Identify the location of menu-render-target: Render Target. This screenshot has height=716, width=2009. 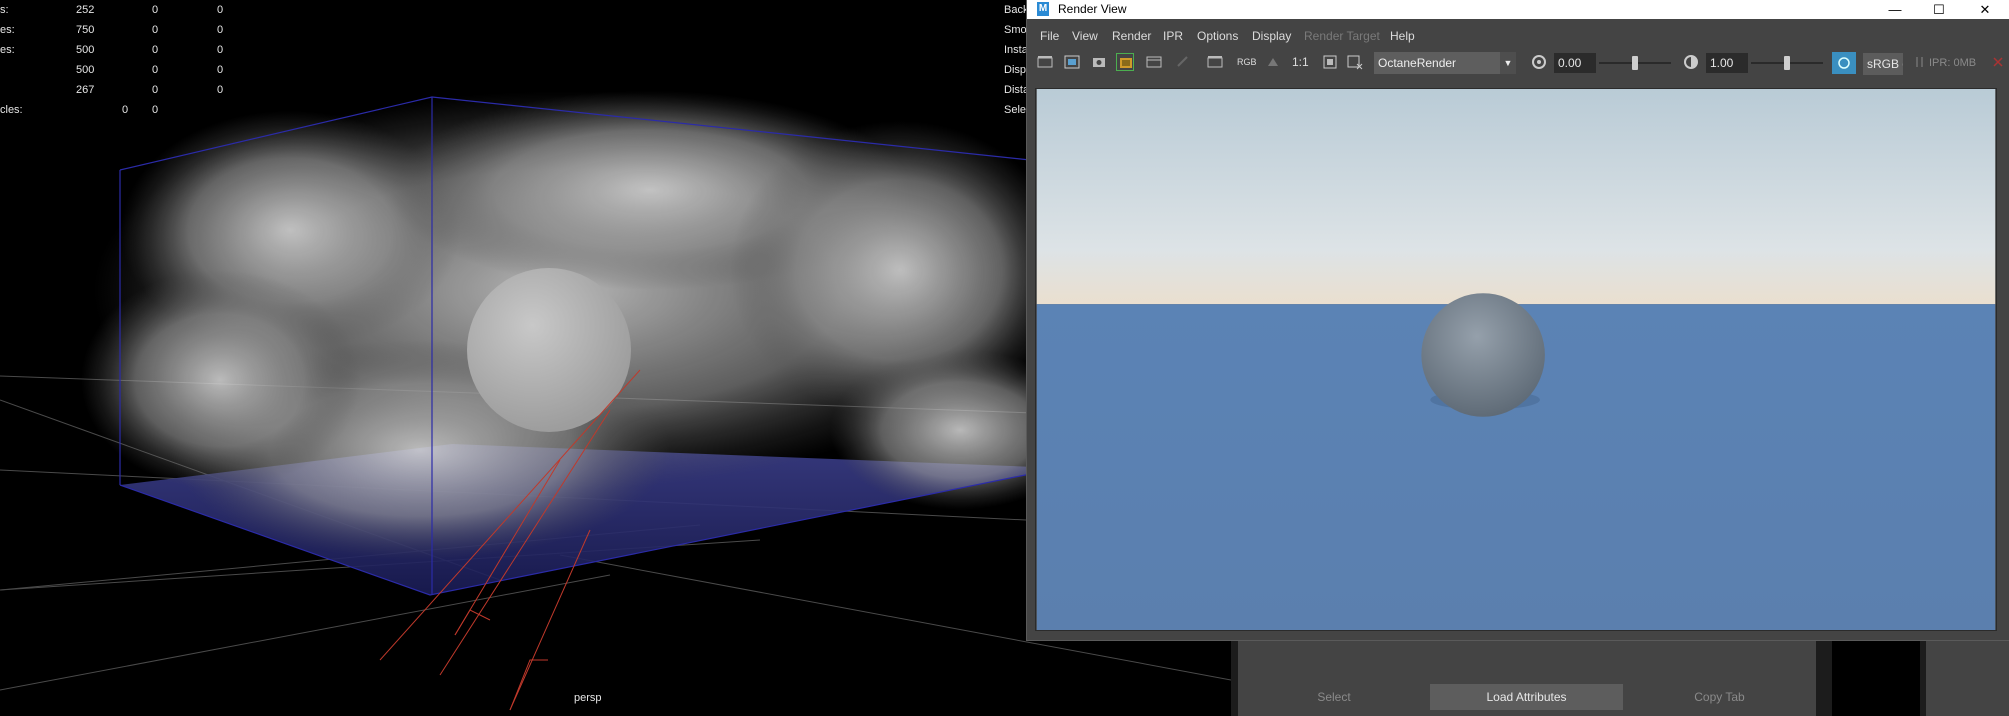
(1342, 36).